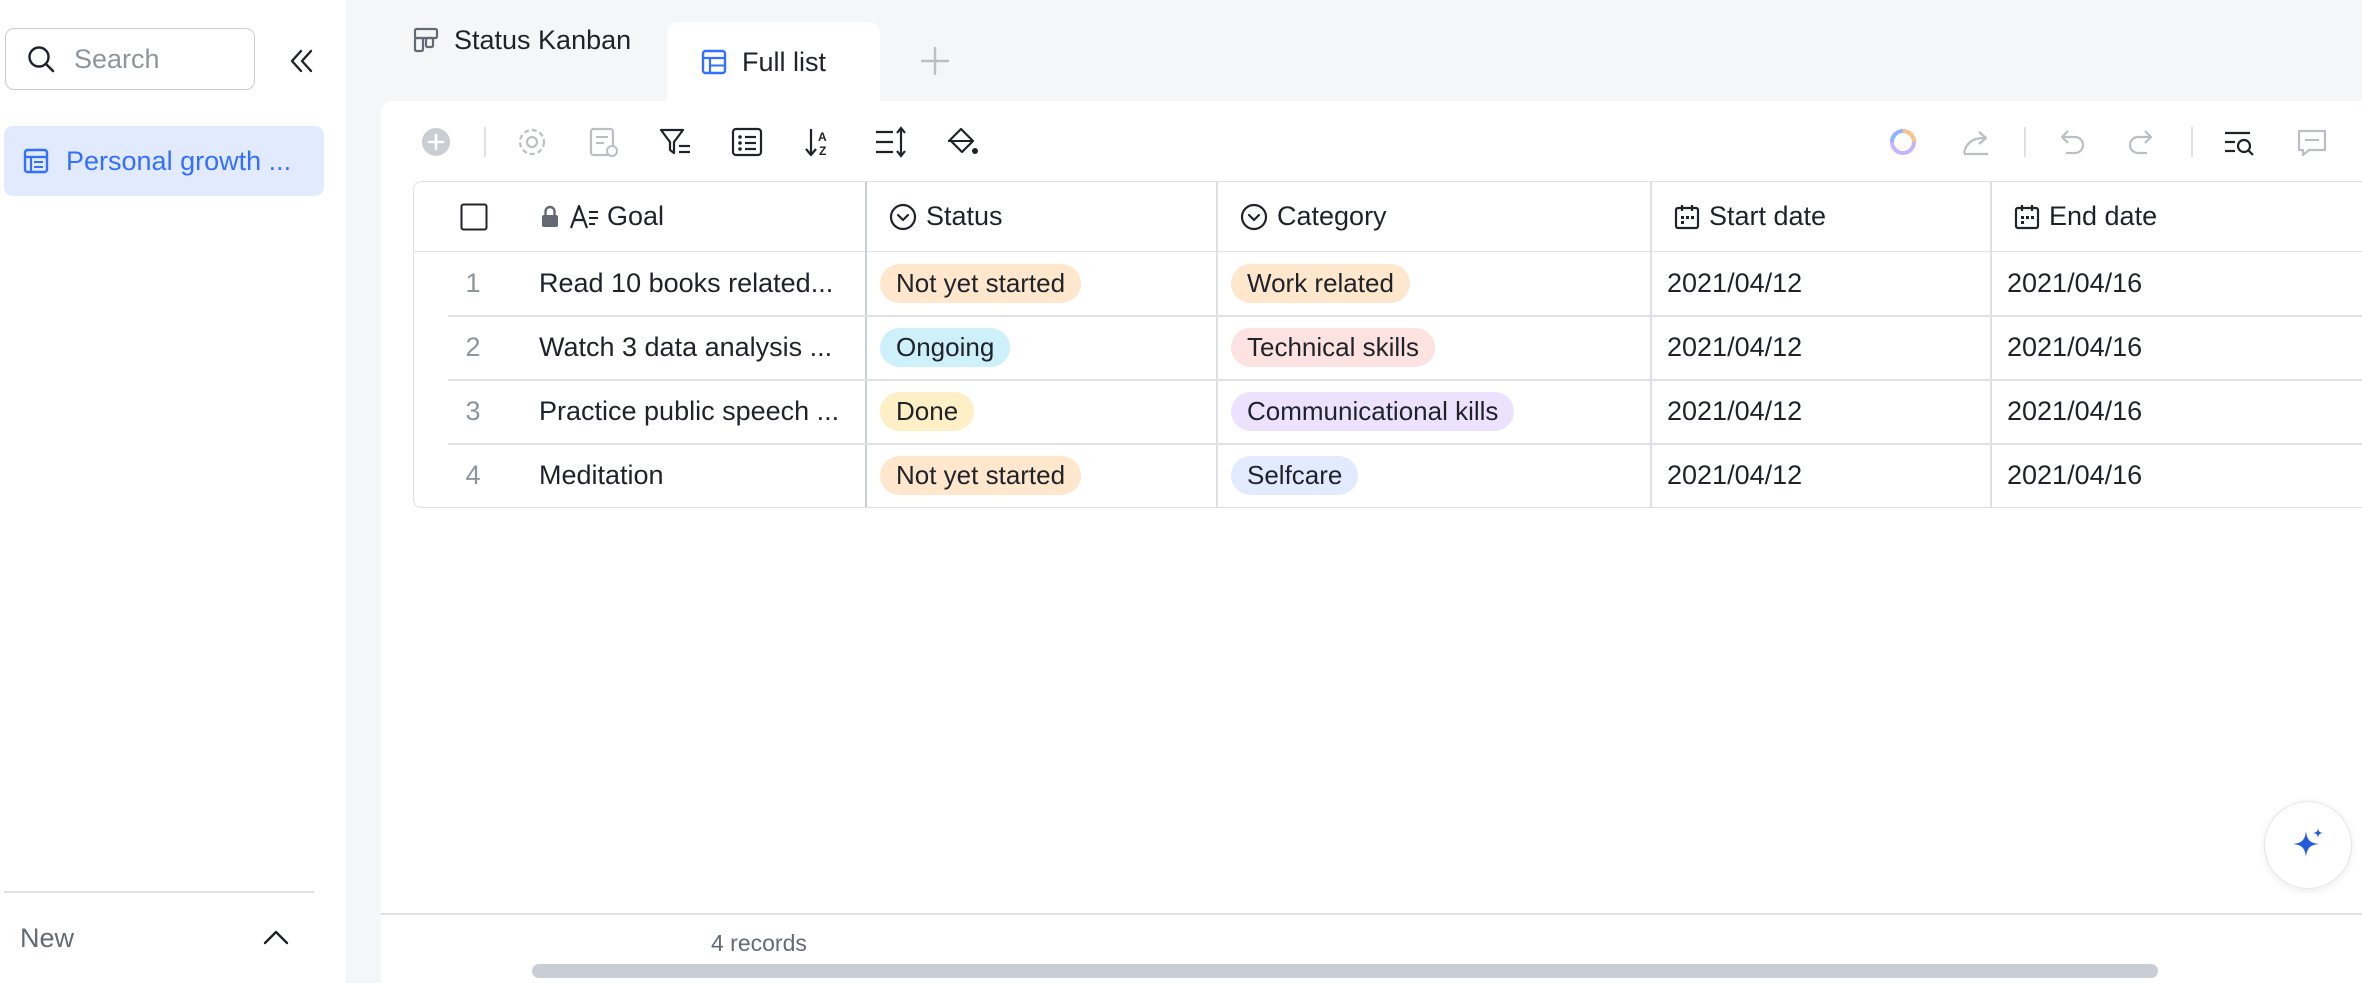  Describe the element at coordinates (1295, 475) in the screenshot. I see `category-tag: Selfcare` at that location.